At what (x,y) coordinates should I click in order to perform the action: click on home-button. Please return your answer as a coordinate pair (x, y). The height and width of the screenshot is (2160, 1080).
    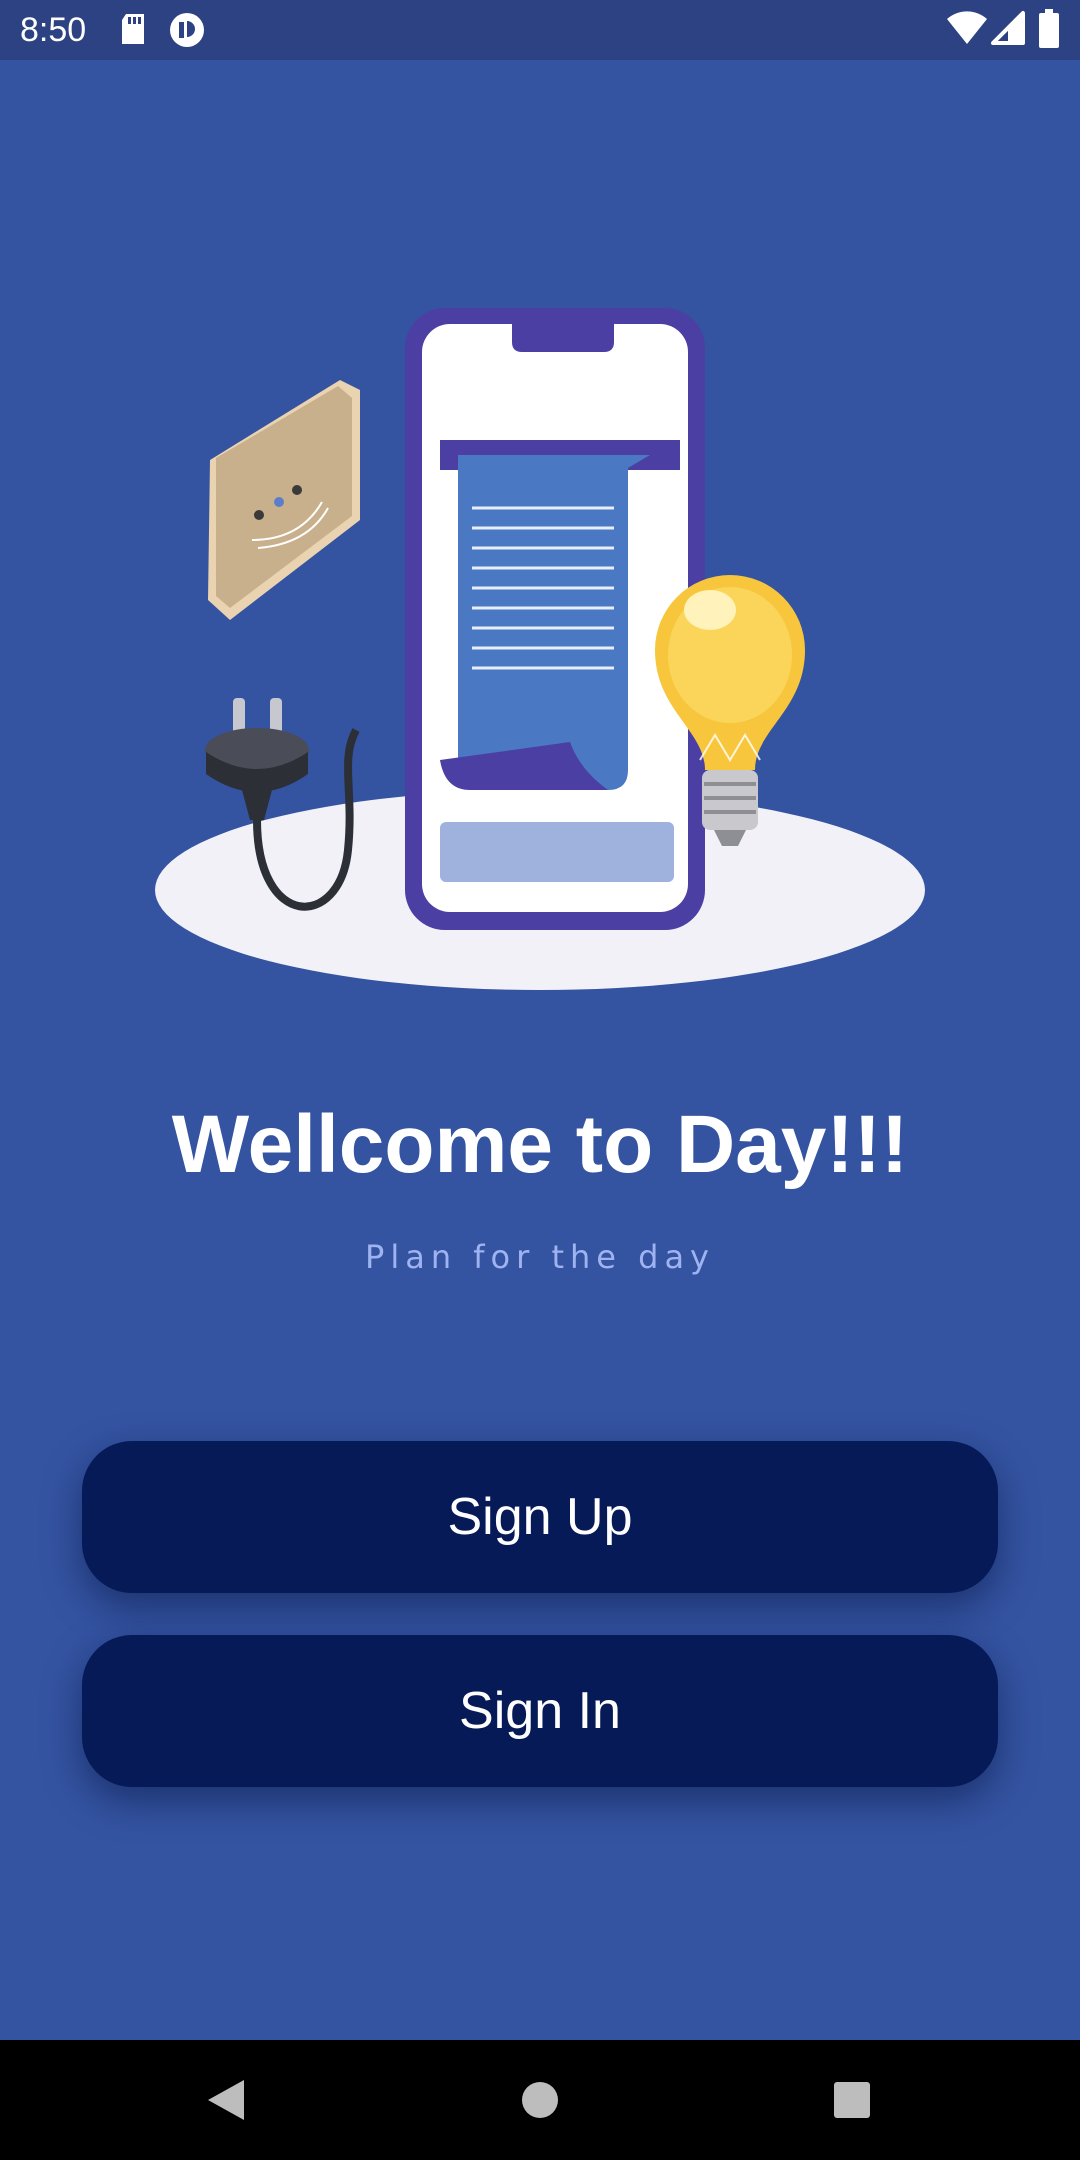
    Looking at the image, I should click on (540, 2100).